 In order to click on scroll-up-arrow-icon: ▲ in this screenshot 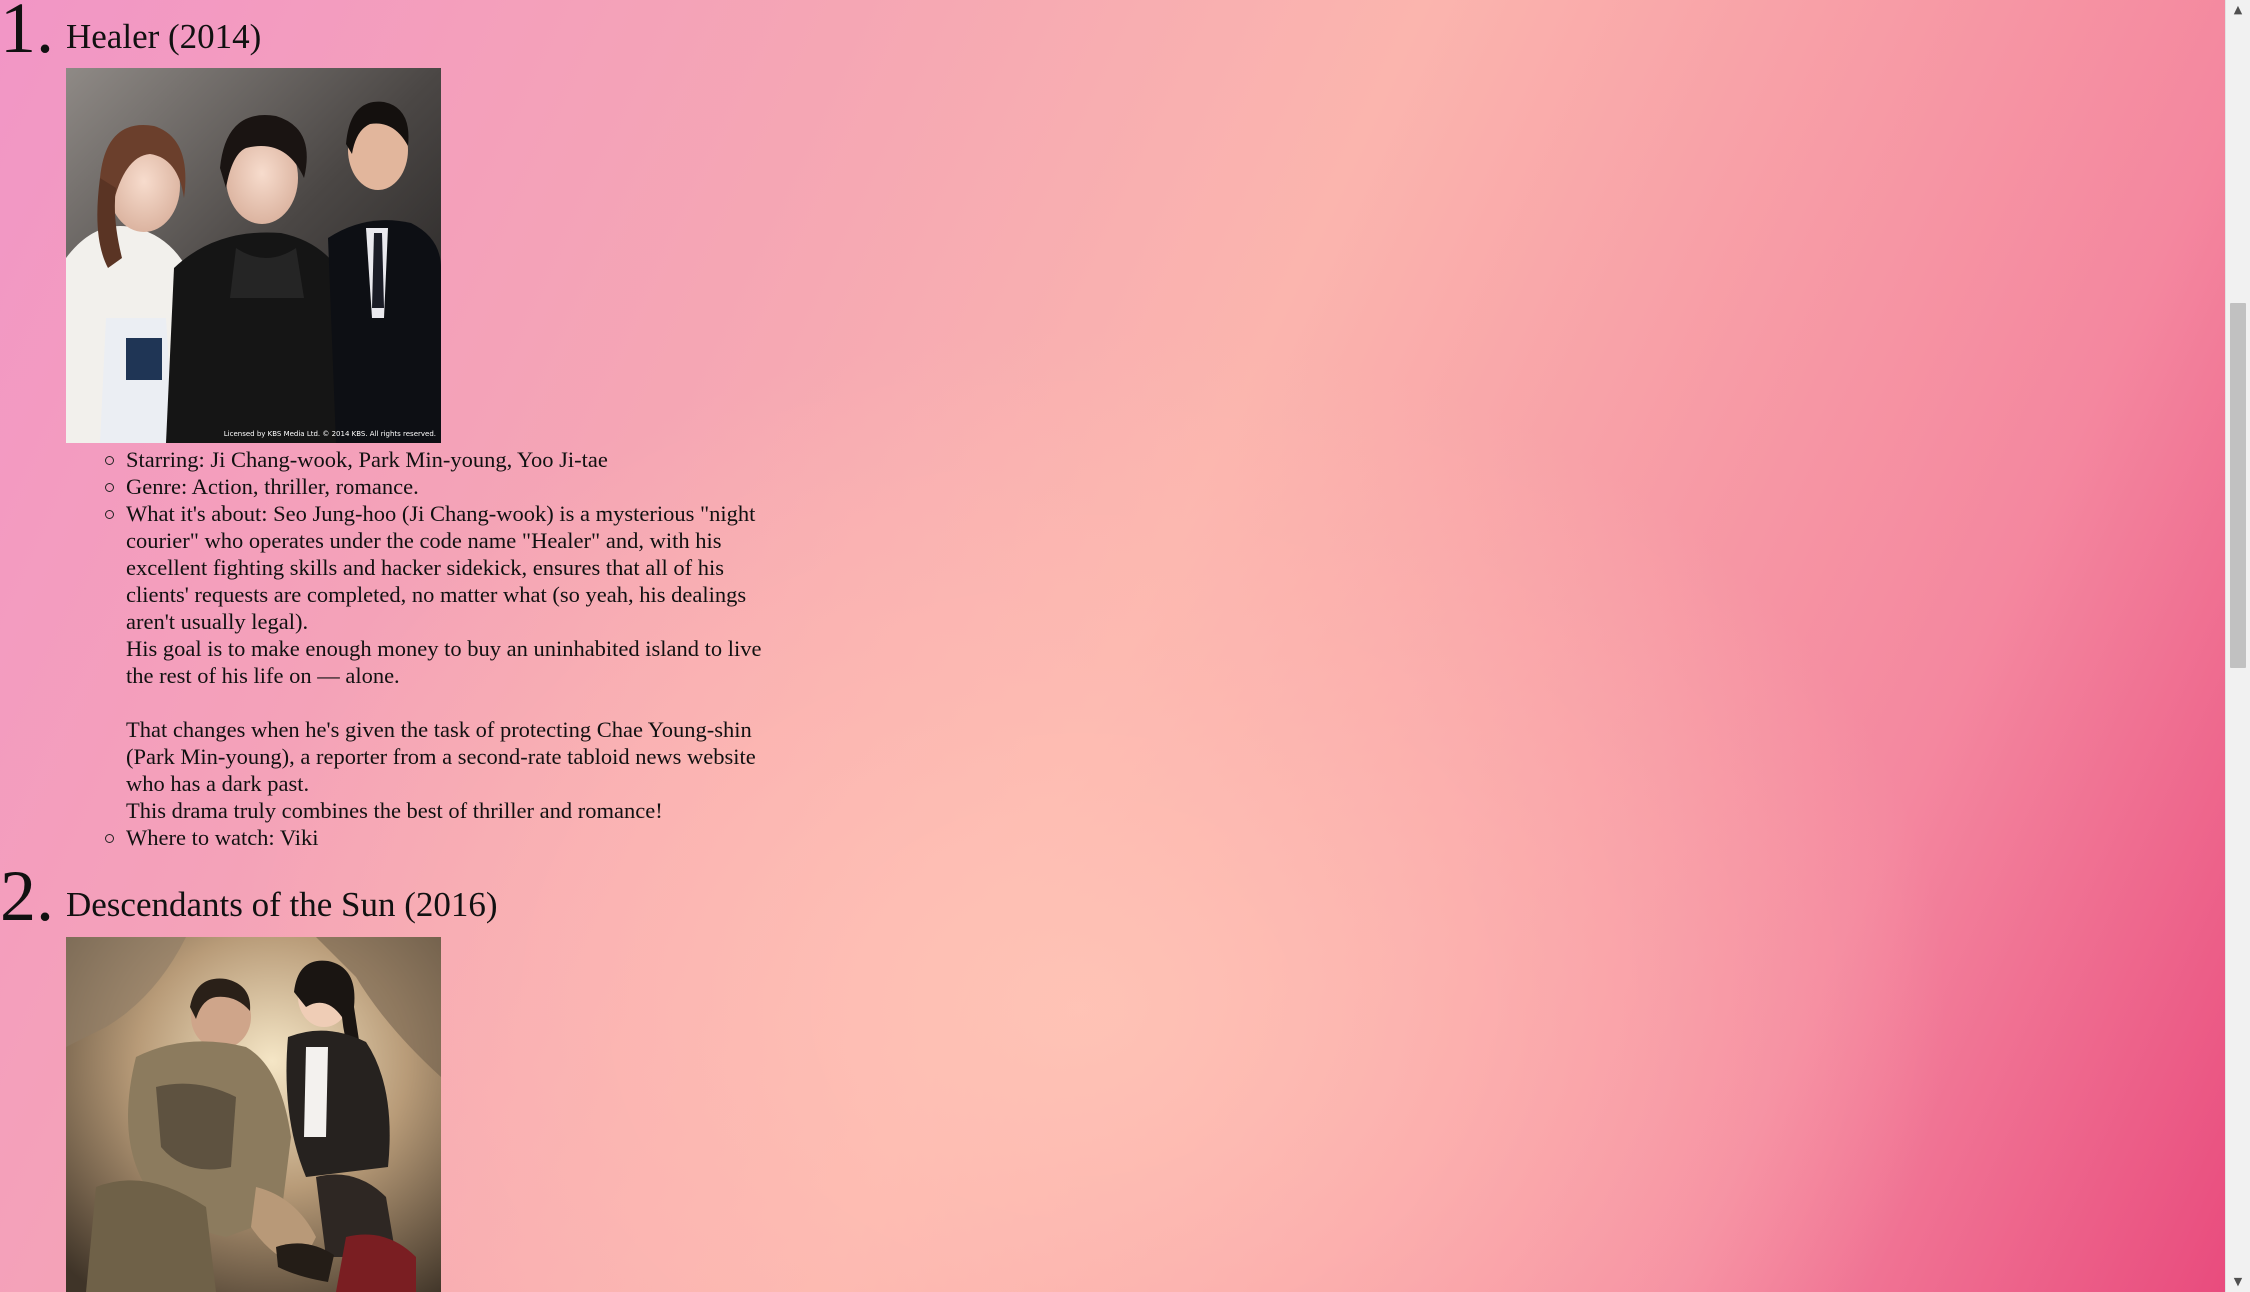, I will do `click(2238, 10)`.